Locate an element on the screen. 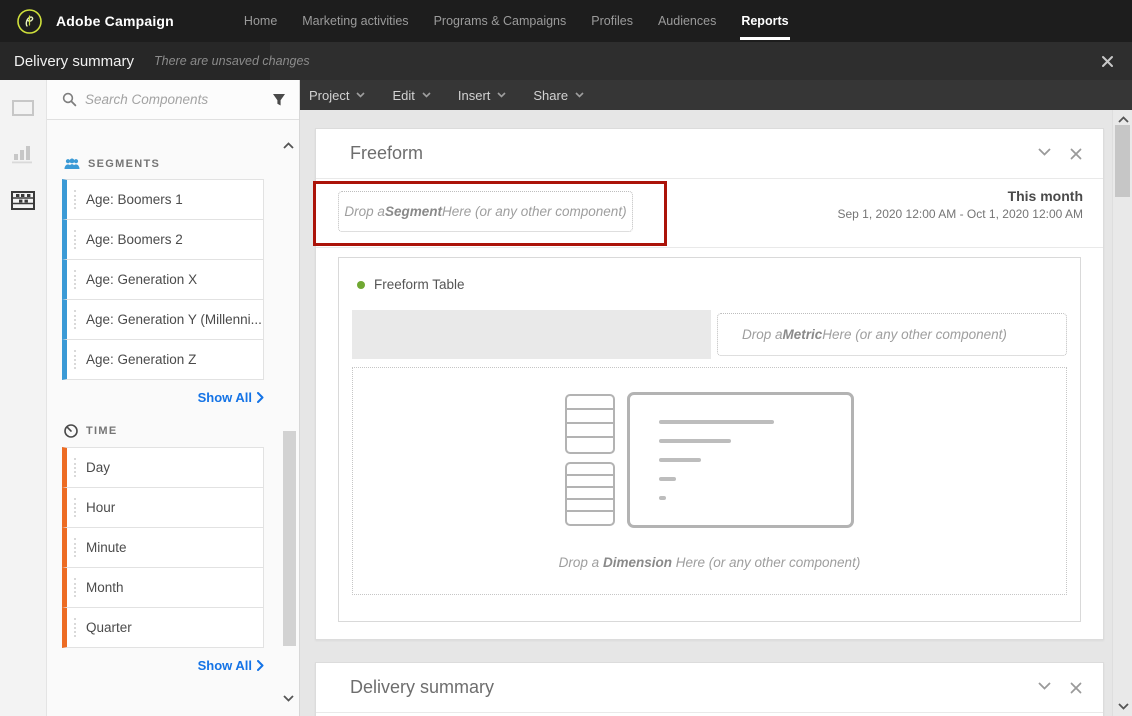 The width and height of the screenshot is (1132, 716). main-scrollbar is located at coordinates (1122, 413).